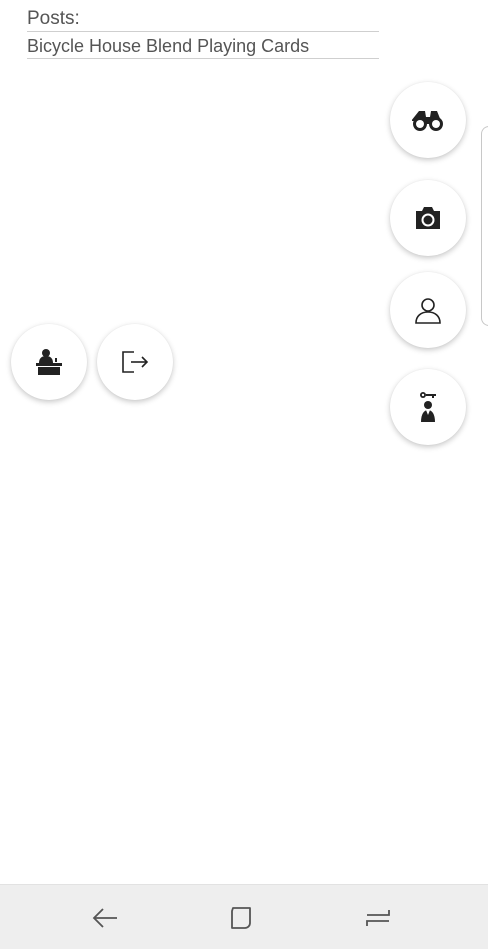 The height and width of the screenshot is (949, 488). I want to click on system-navigation-bar, so click(244, 916).